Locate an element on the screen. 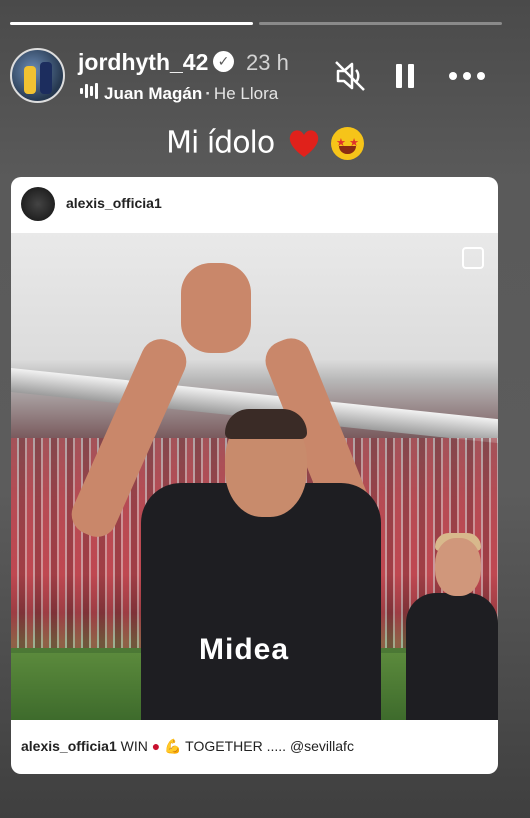 This screenshot has height=818, width=530. speaker-muted-icon is located at coordinates (350, 76).